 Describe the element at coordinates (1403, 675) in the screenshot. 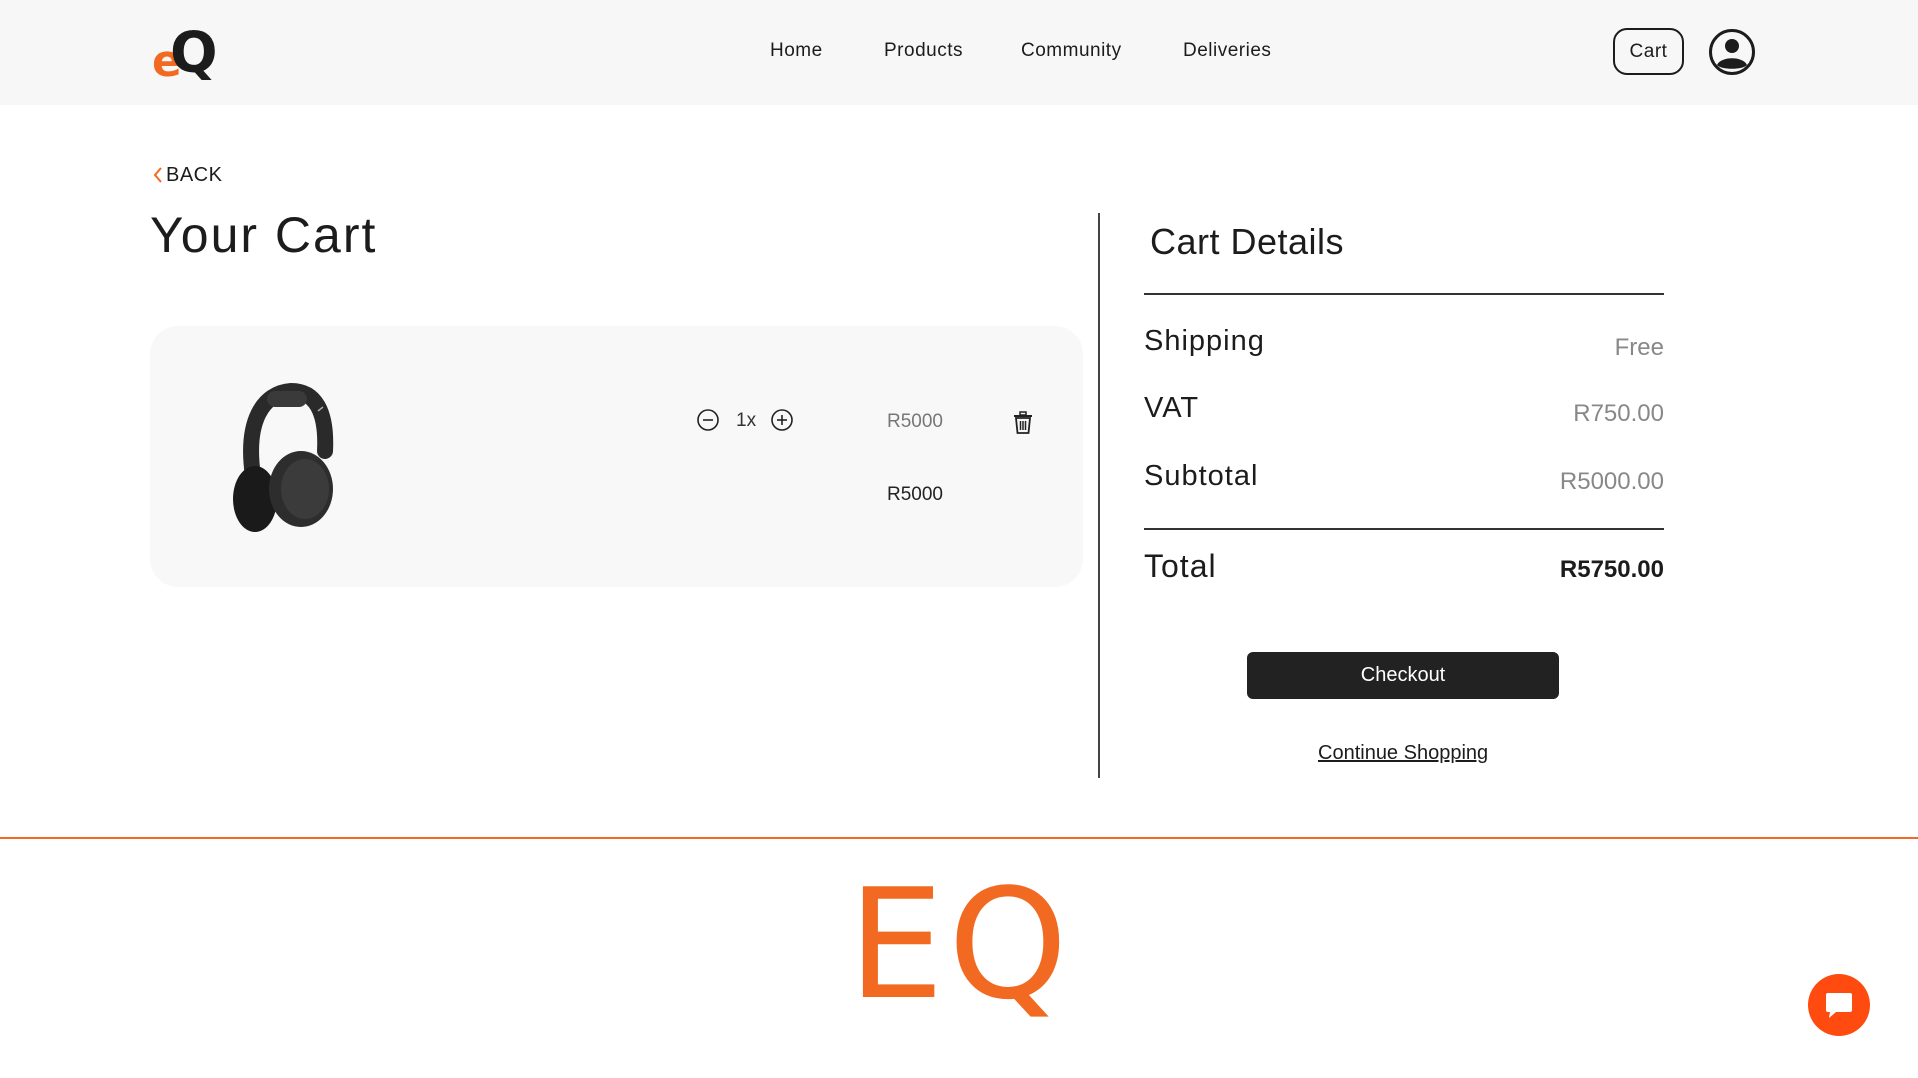

I see `checkout-button: Checkout` at that location.